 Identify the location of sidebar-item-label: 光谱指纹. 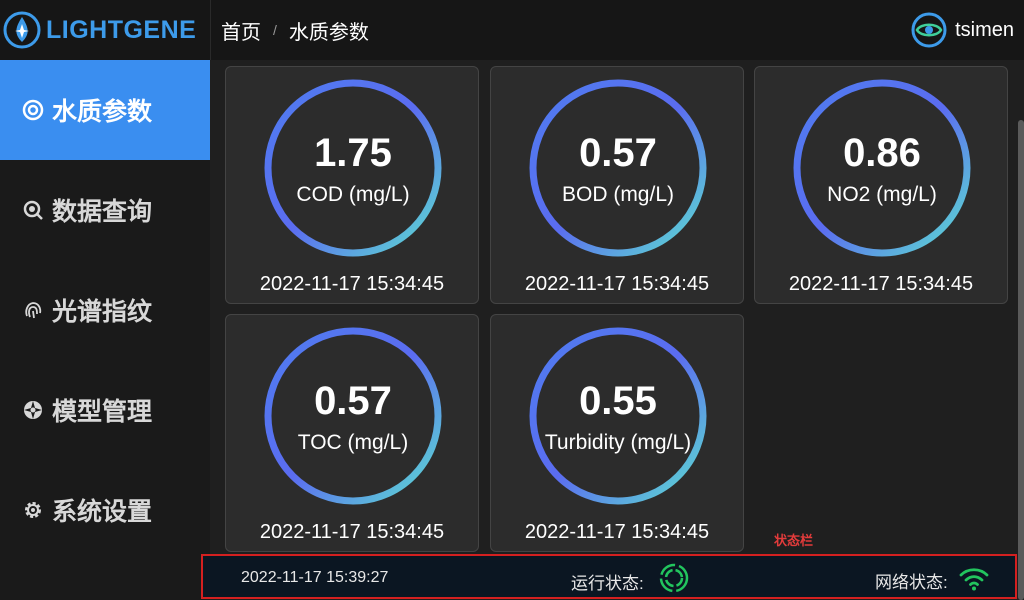
(102, 312).